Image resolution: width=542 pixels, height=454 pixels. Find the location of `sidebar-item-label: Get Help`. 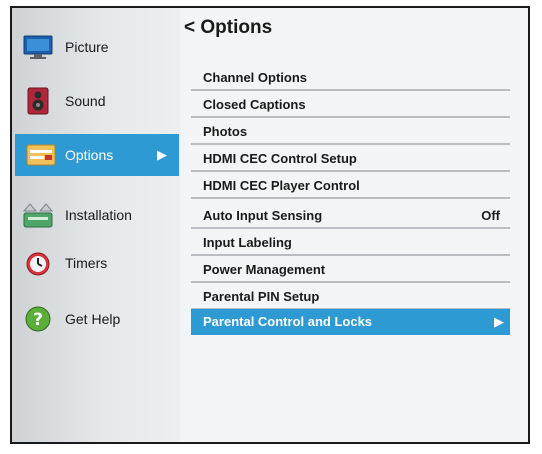

sidebar-item-label: Get Help is located at coordinates (93, 319).